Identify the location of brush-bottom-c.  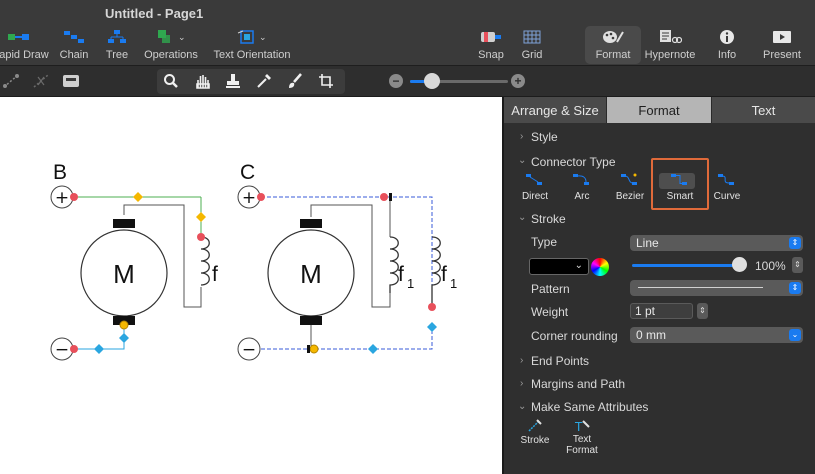
(311, 320).